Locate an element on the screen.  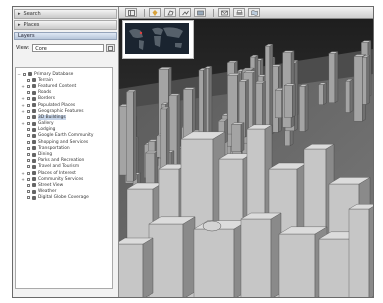
layer-label: Shopping and Services is located at coordinates (63, 142).